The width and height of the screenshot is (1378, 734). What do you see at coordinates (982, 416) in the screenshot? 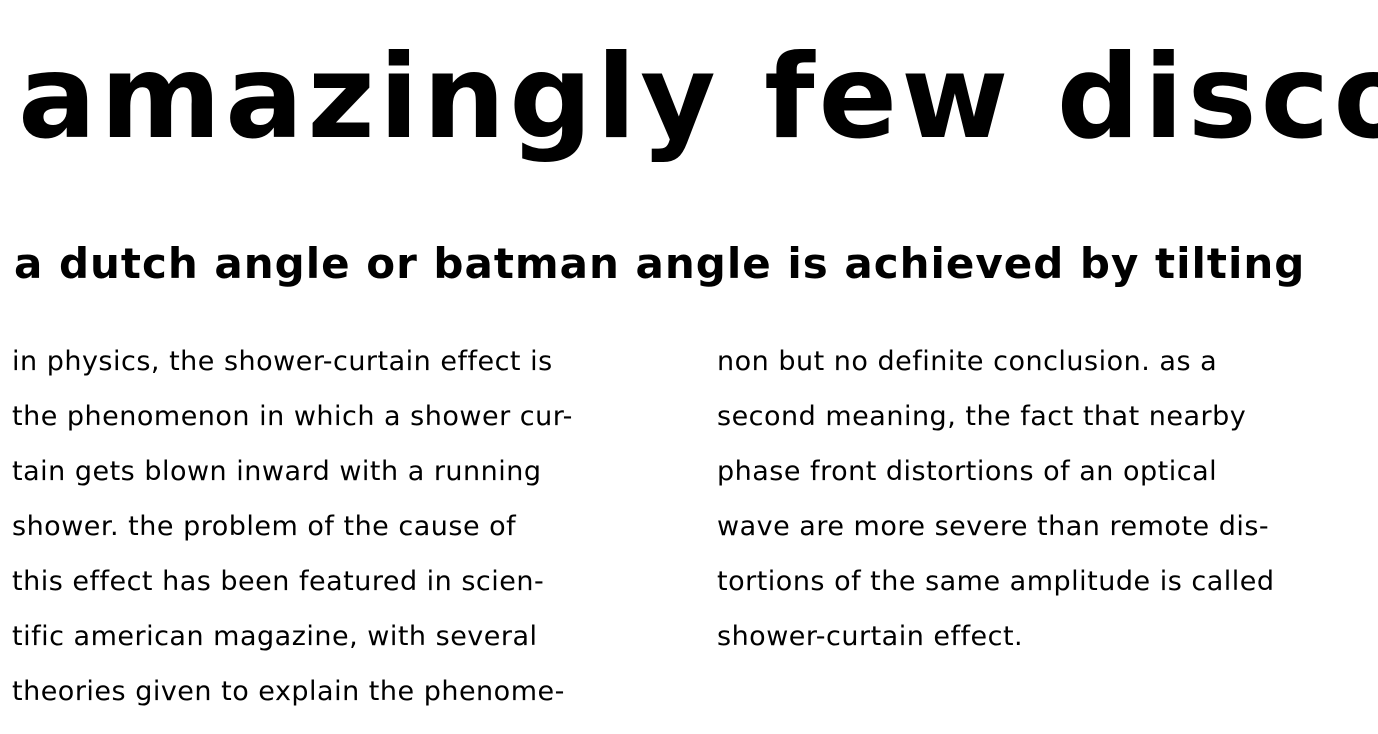
I see `body-line: second meaning, the fact that nearby` at bounding box center [982, 416].